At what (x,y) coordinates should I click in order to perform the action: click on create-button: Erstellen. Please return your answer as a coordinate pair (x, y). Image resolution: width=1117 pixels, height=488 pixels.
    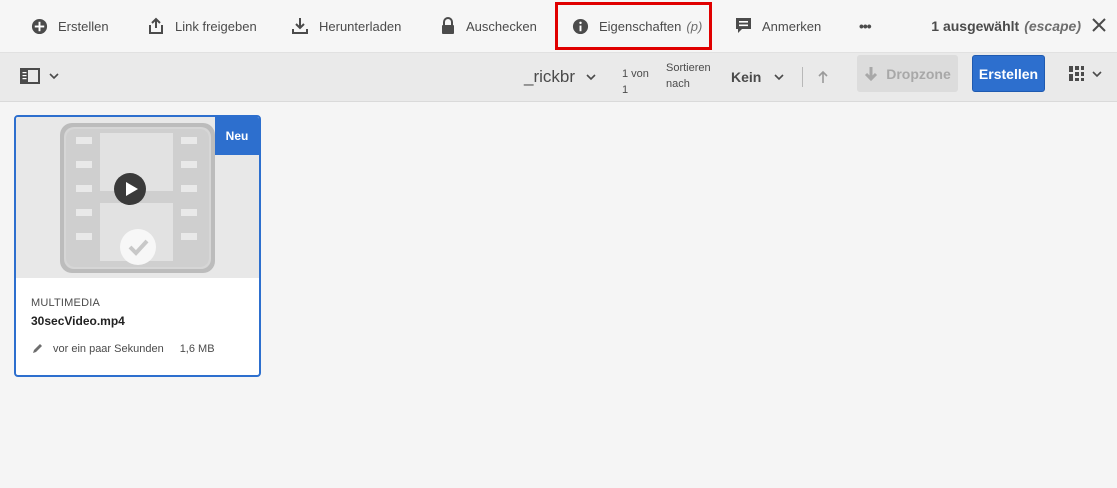
    Looking at the image, I should click on (1008, 73).